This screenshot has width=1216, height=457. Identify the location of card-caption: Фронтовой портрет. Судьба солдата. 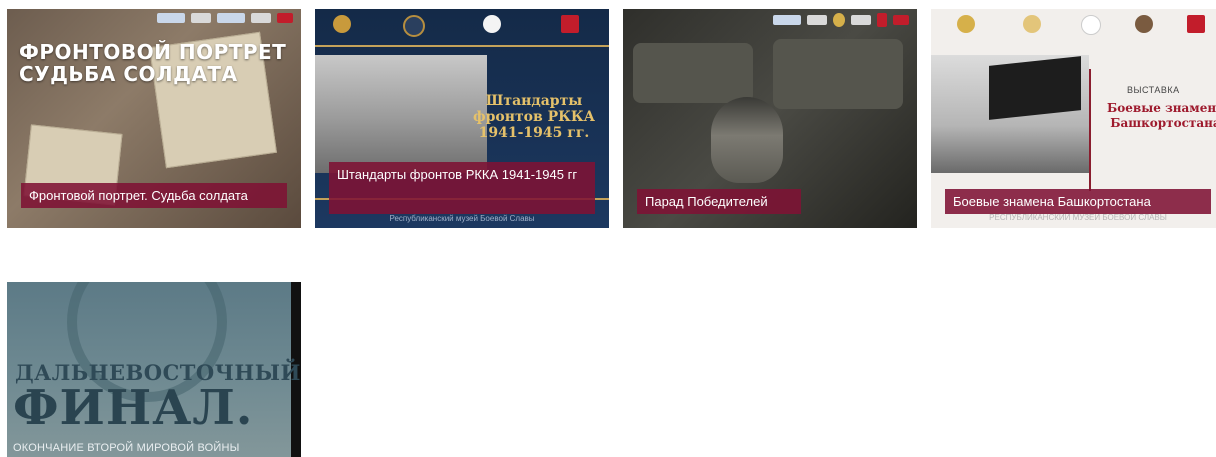
(154, 195).